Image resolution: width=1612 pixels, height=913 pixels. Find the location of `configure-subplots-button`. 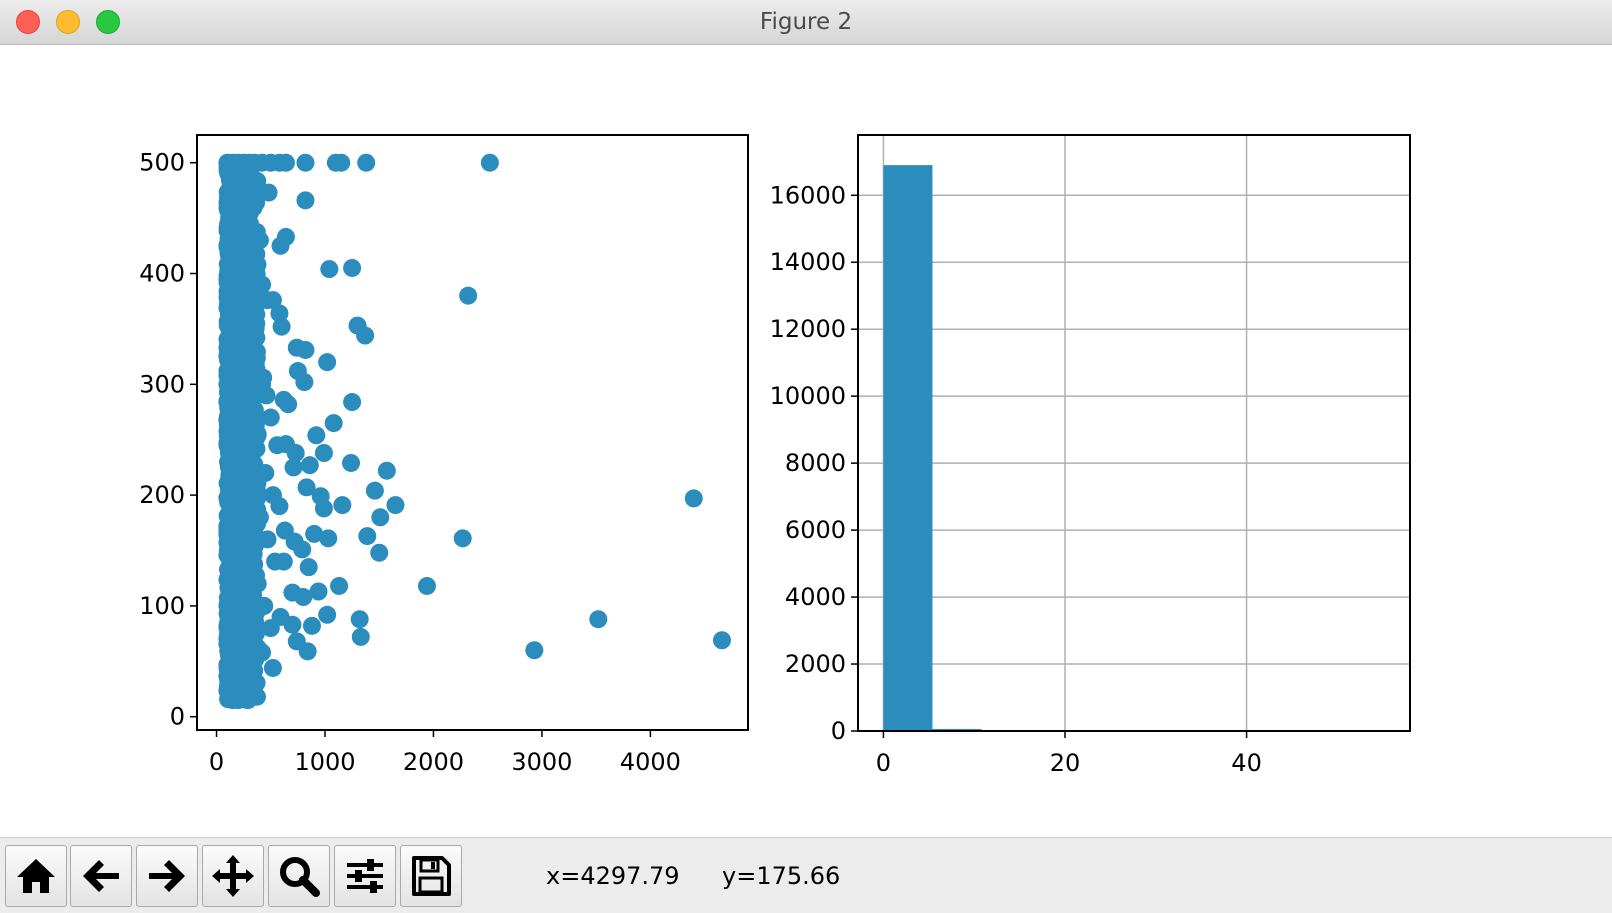

configure-subplots-button is located at coordinates (365, 876).